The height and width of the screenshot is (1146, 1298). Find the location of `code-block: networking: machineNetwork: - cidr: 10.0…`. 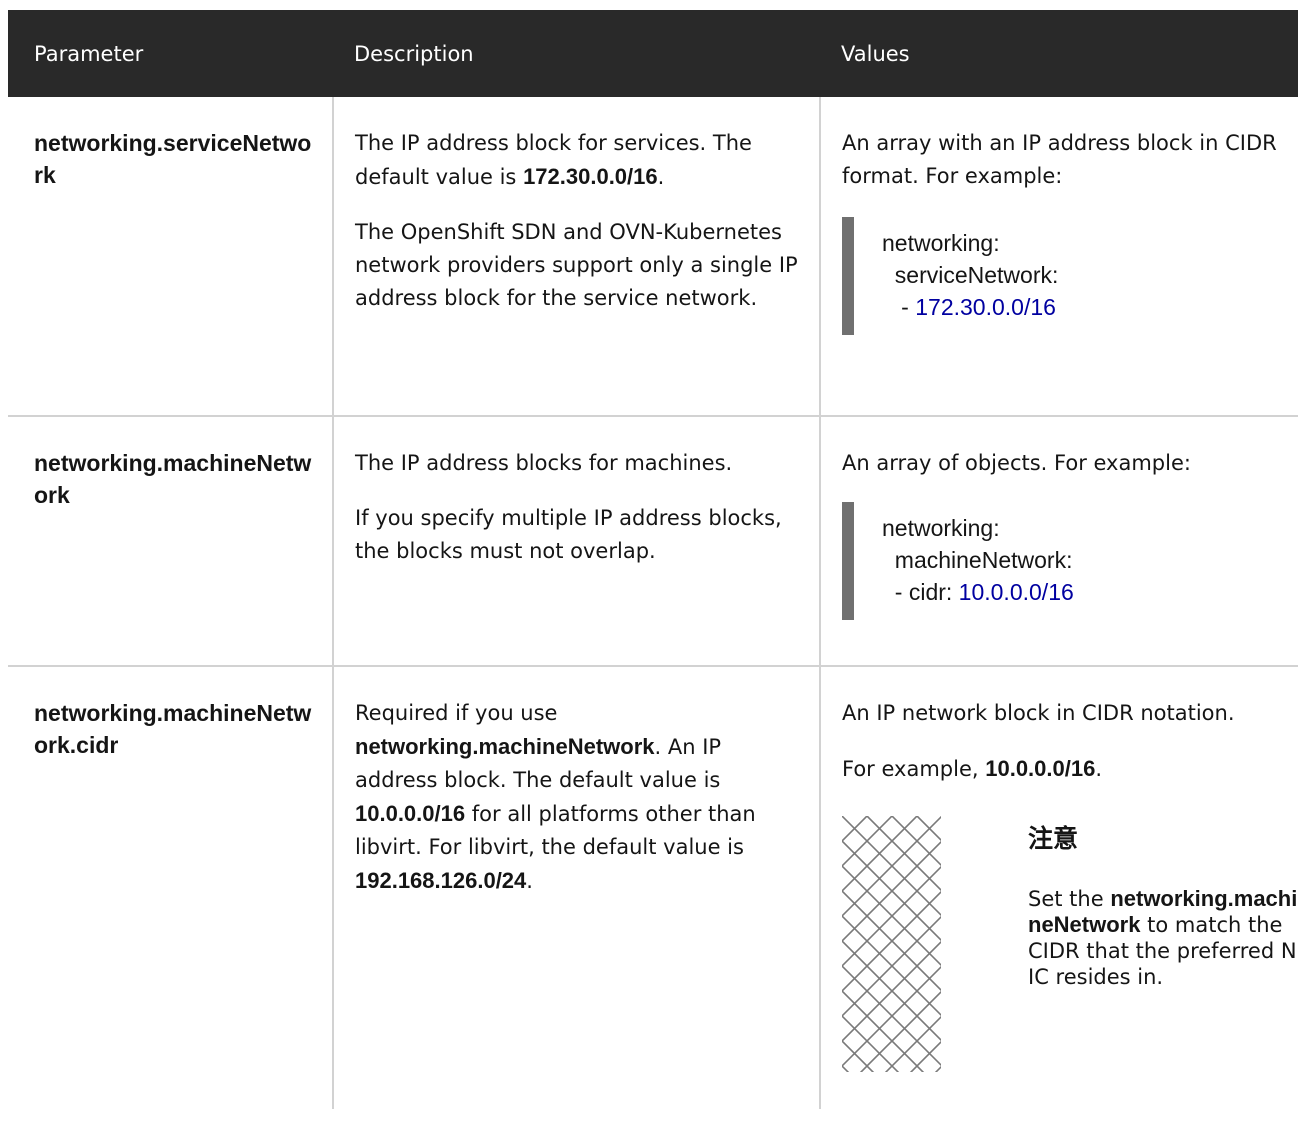

code-block: networking: machineNetwork: - cidr: 10.0… is located at coordinates (1064, 561).